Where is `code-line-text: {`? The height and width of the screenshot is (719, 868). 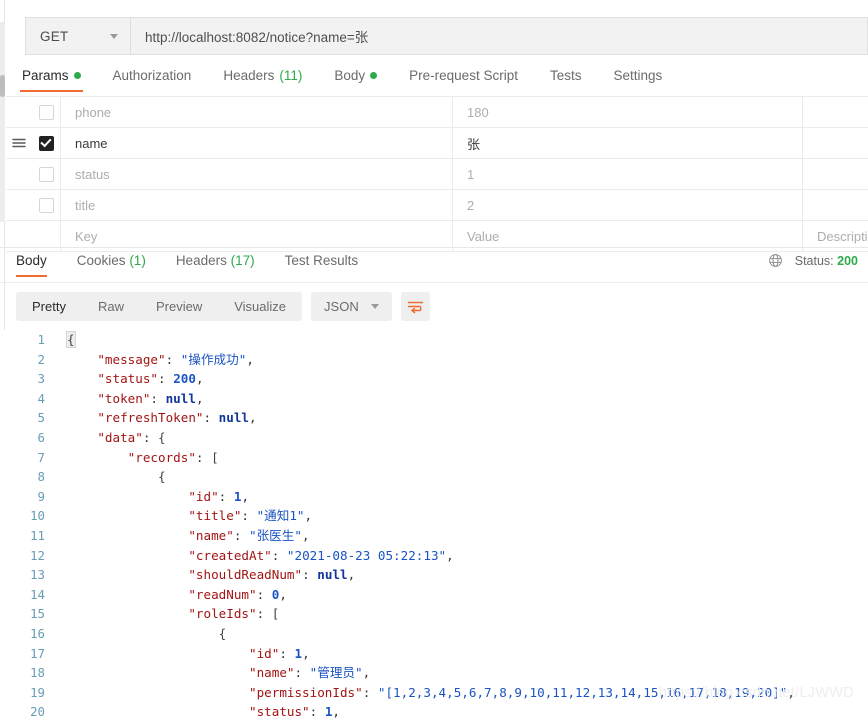 code-line-text: { is located at coordinates (462, 477).